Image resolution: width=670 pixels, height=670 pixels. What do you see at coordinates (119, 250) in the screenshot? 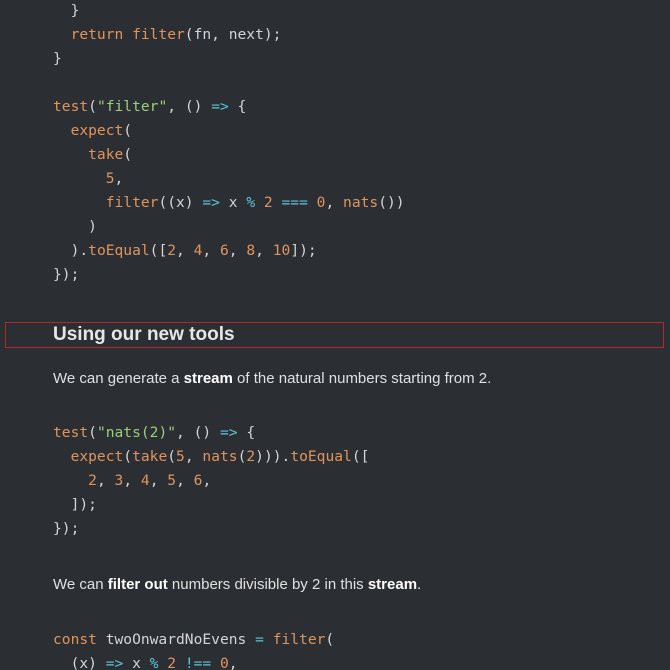
I see `code-token: toEqual` at bounding box center [119, 250].